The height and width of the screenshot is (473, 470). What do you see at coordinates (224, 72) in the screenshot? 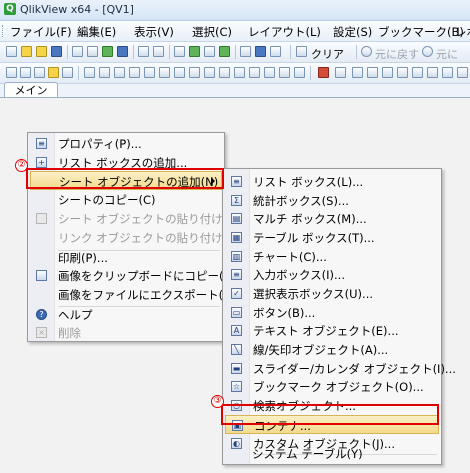
I see `line-tool-icon` at bounding box center [224, 72].